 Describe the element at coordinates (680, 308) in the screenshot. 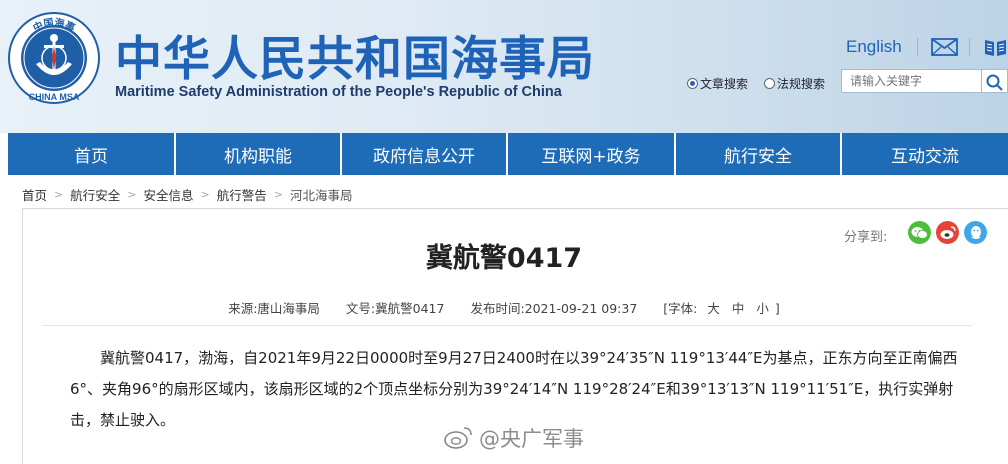

I see `font-size-label: [字体:` at that location.